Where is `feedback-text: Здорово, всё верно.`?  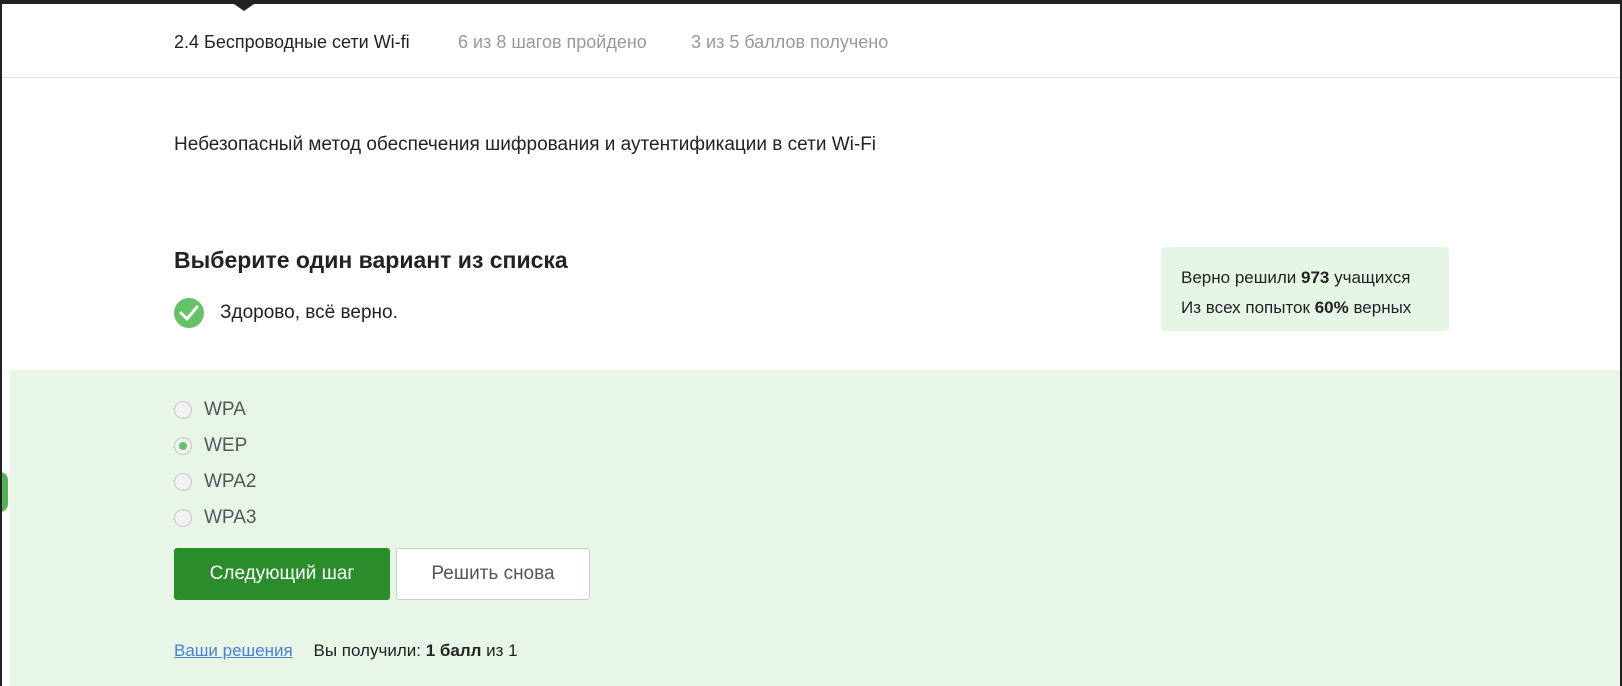
feedback-text: Здорово, всё верно. is located at coordinates (309, 312).